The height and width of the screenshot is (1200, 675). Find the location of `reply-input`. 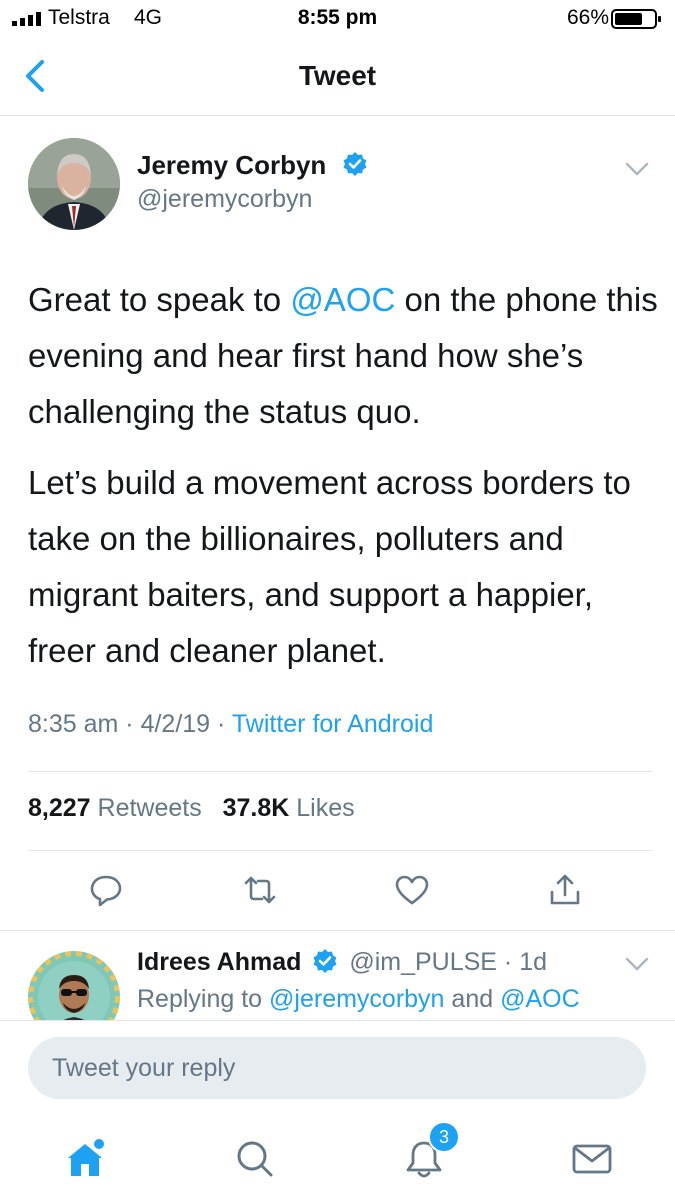

reply-input is located at coordinates (337, 1068).